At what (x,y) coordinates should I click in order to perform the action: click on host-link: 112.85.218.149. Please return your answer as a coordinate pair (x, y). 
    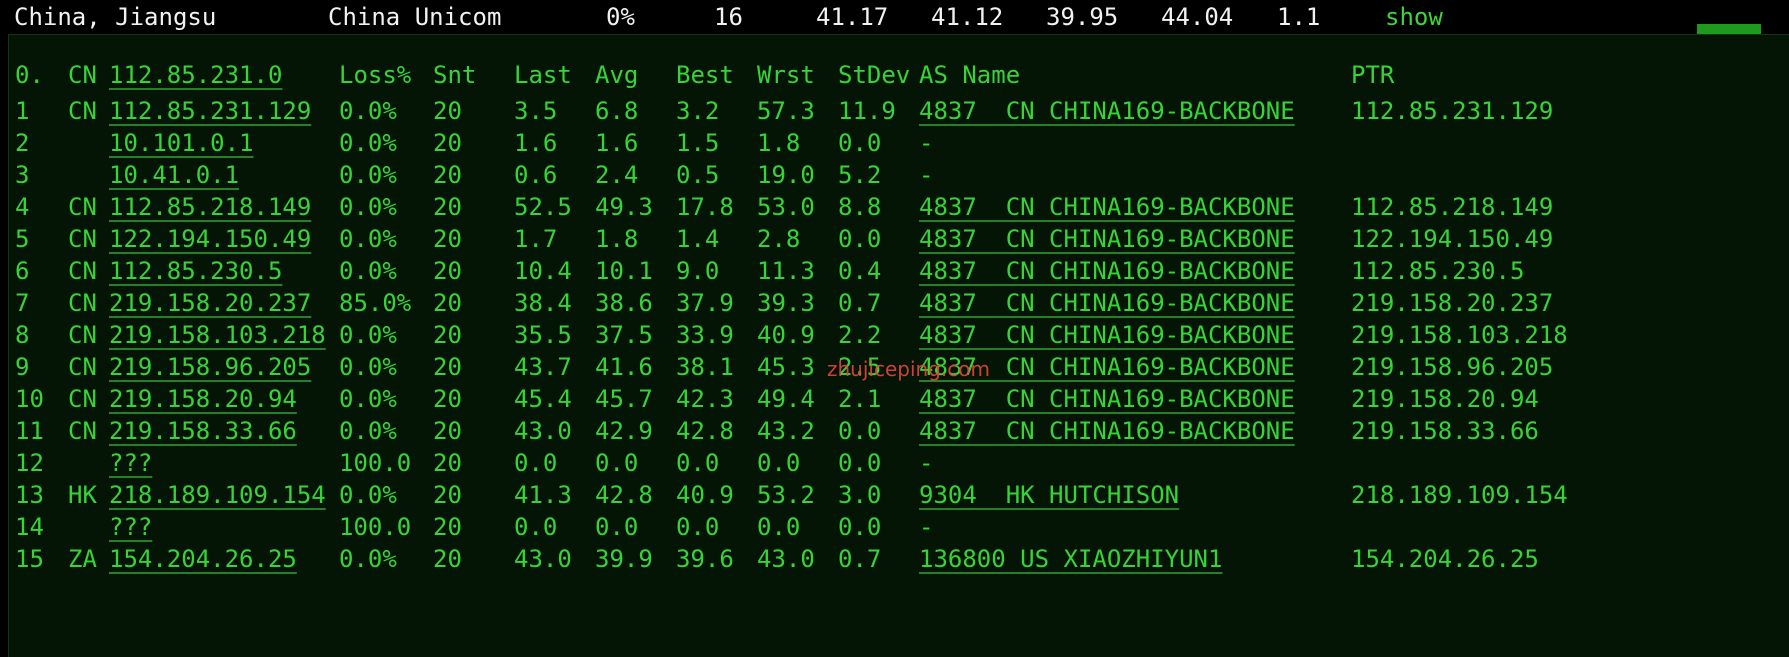
    Looking at the image, I should click on (210, 207).